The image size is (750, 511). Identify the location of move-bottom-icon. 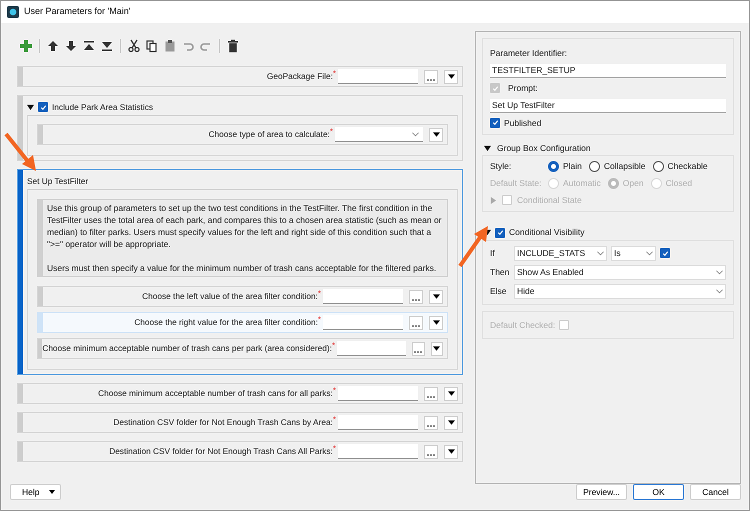
(107, 46).